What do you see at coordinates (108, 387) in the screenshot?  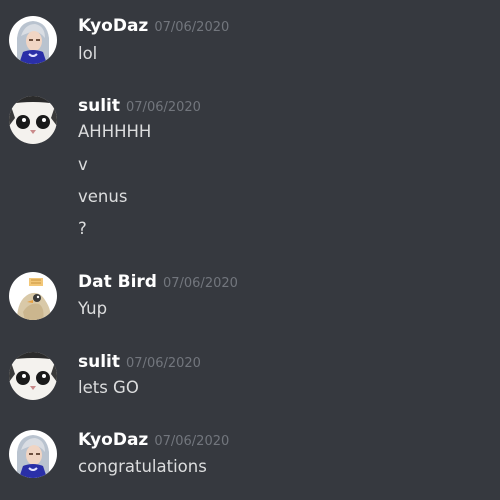 I see `message-text: lets GO` at bounding box center [108, 387].